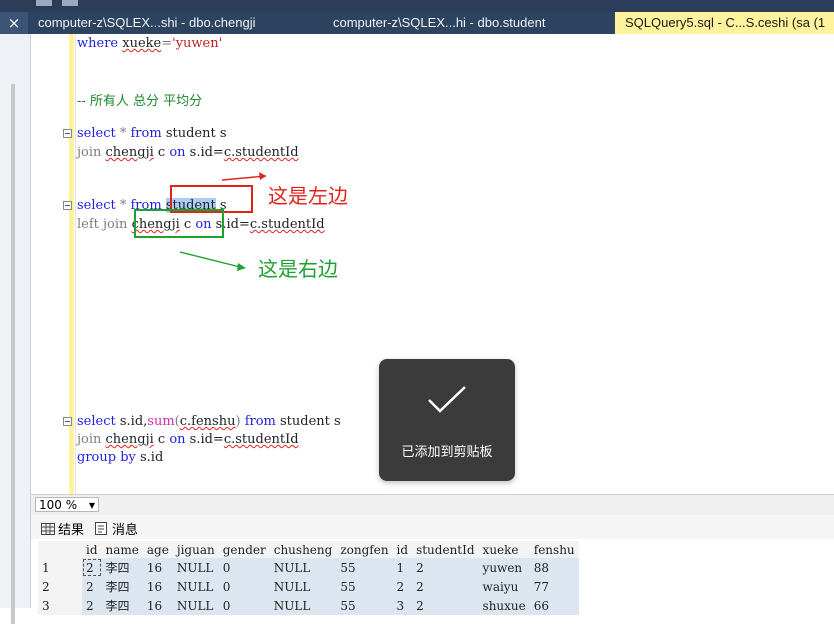  I want to click on table-row: 1 2 李四 16 NULL 0 NULL 55 1 2 yuwen 88, so click(308, 567).